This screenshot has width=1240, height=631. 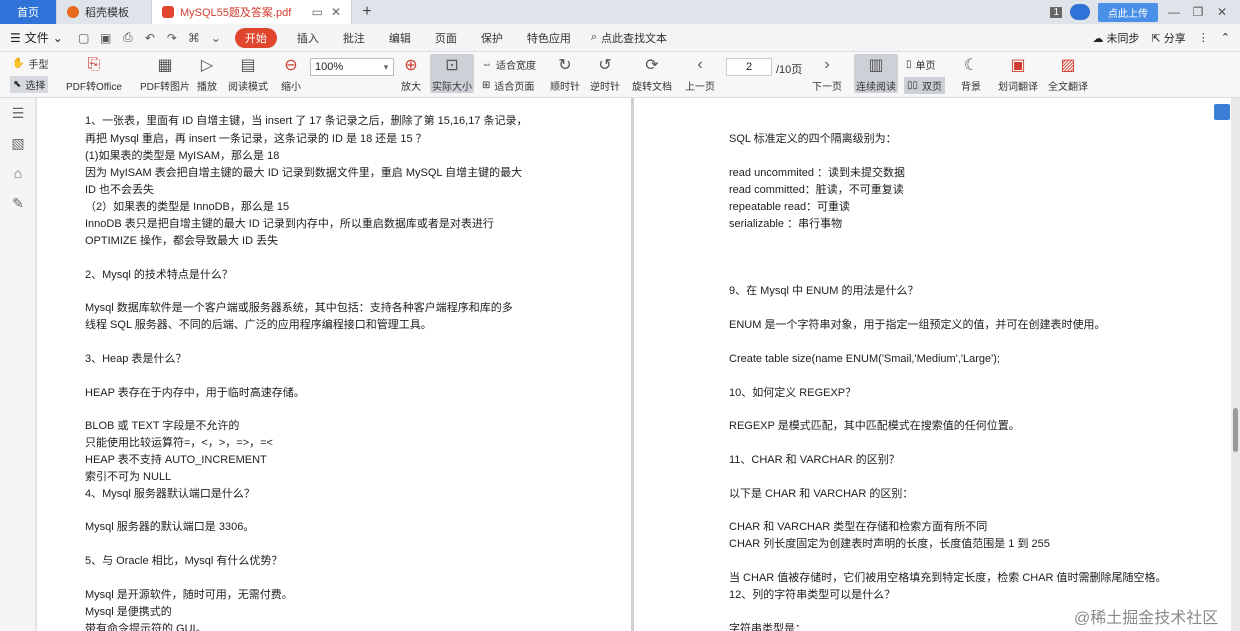 What do you see at coordinates (1128, 12) in the screenshot?
I see `upload-button: 点此上传` at bounding box center [1128, 12].